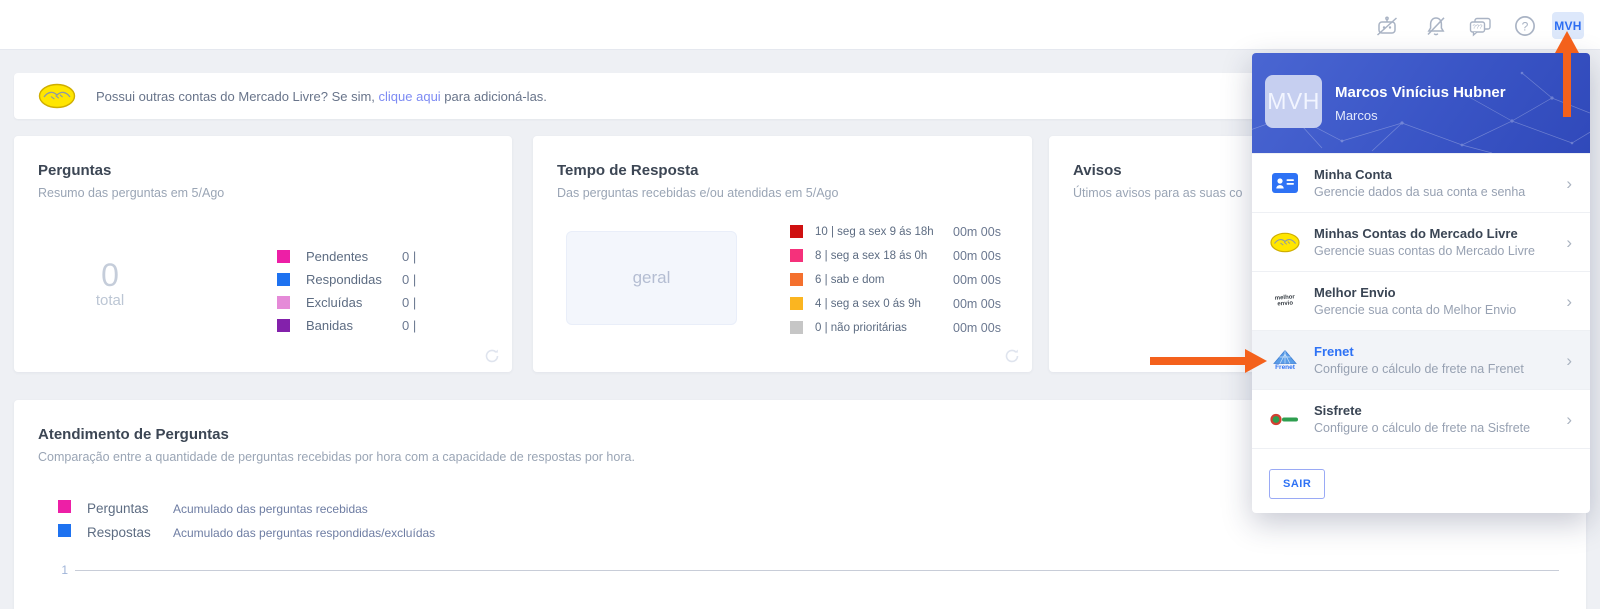 Image resolution: width=1600 pixels, height=609 pixels. What do you see at coordinates (1567, 84) in the screenshot?
I see `annotation-arrow-up-shaft` at bounding box center [1567, 84].